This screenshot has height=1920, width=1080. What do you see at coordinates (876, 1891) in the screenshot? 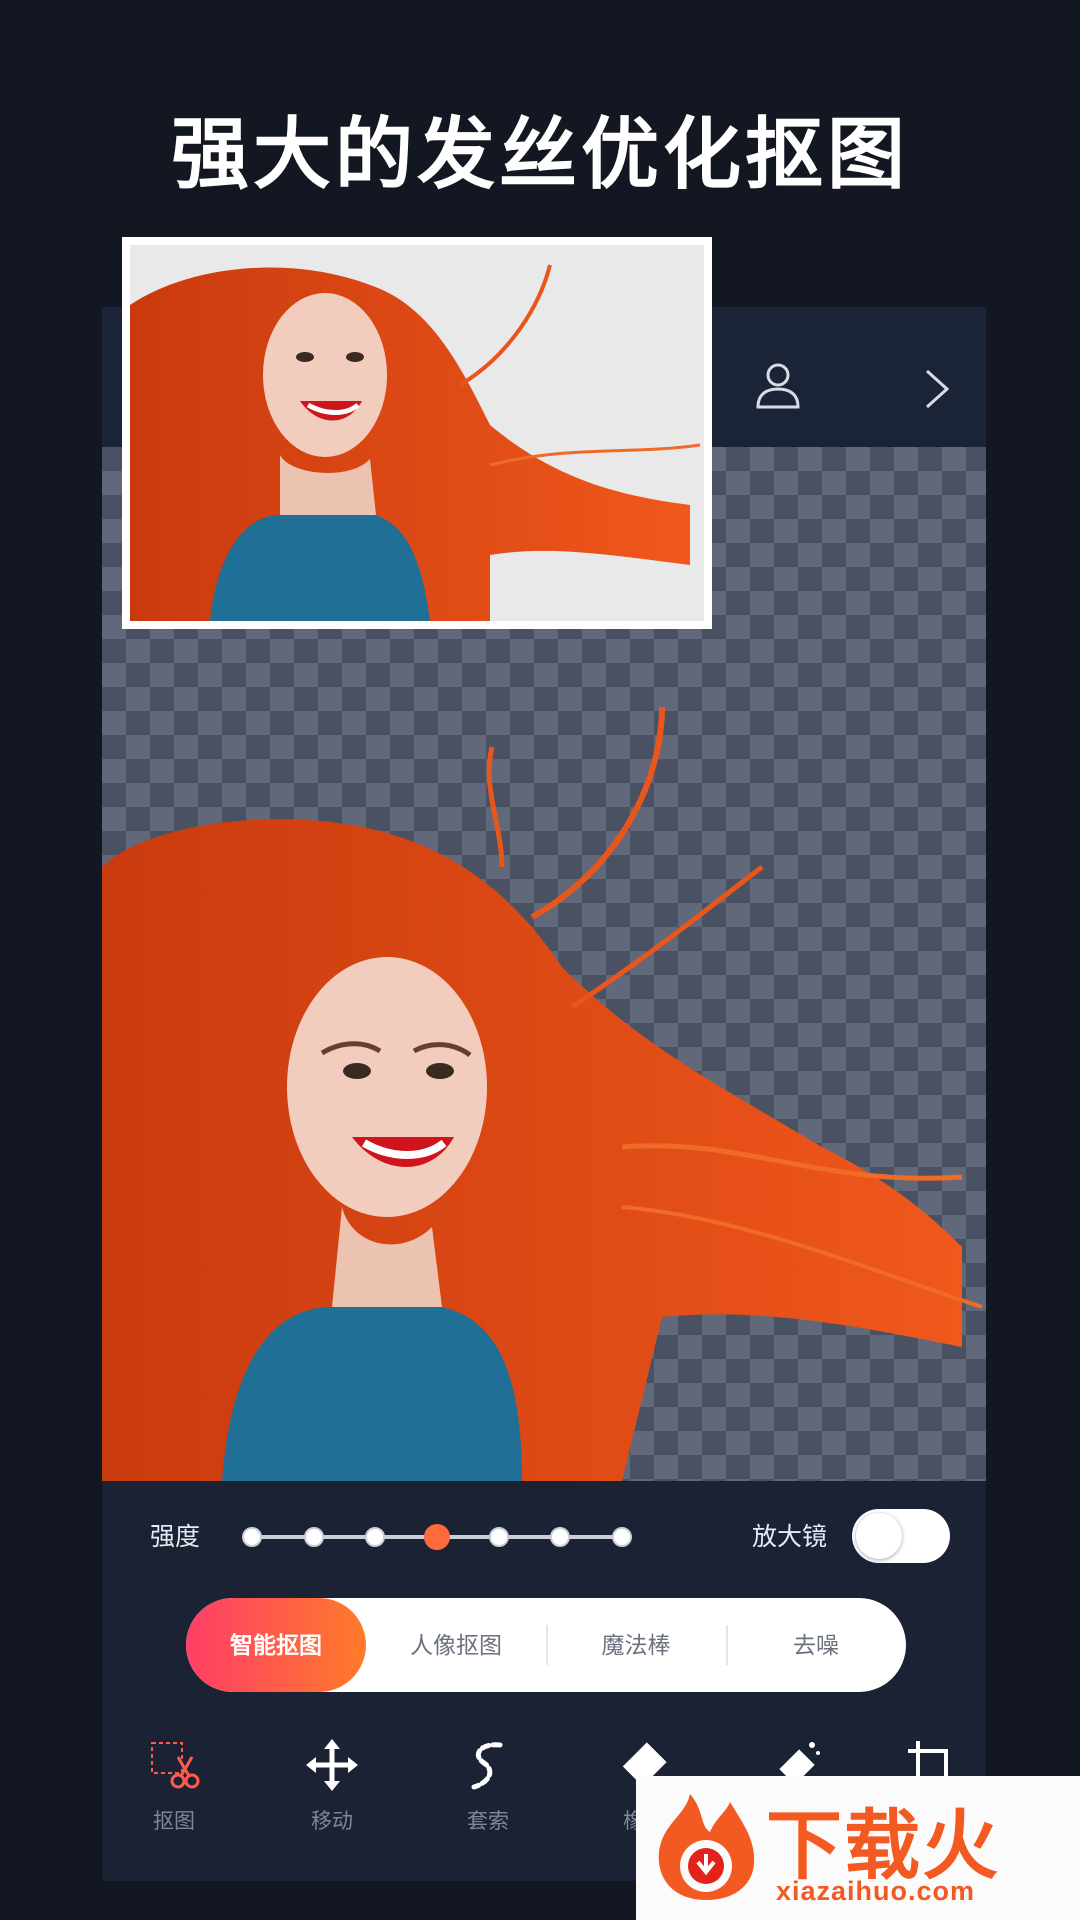
I see `watermark-url: xiazaihuo.com` at bounding box center [876, 1891].